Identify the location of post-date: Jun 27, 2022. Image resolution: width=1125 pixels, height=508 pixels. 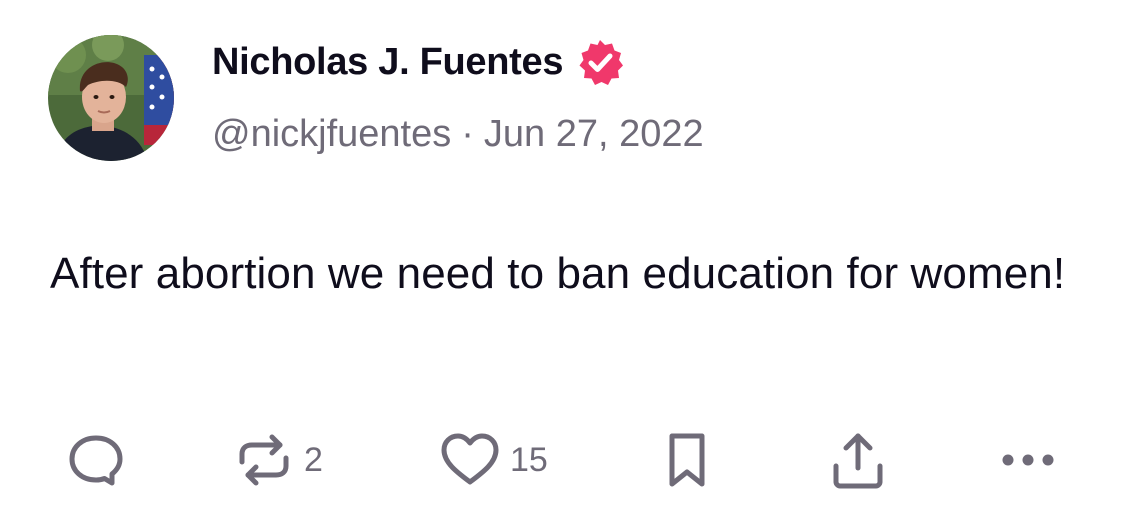
(594, 134).